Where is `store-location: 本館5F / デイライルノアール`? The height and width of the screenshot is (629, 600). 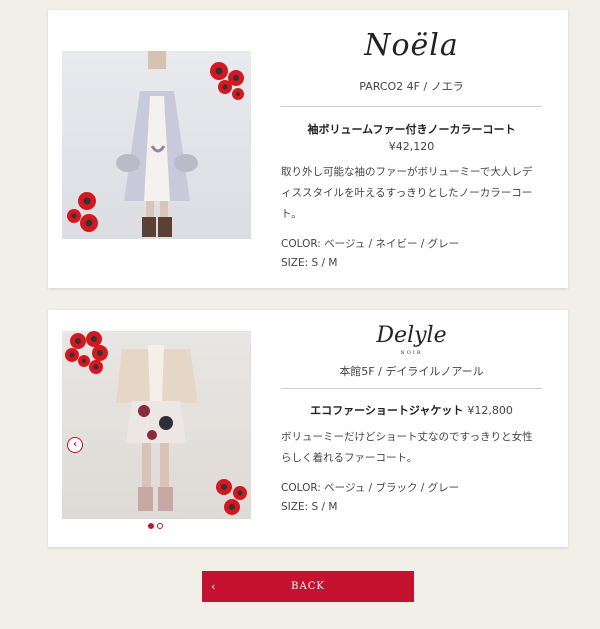 store-location: 本館5F / デイライルノアール is located at coordinates (411, 371).